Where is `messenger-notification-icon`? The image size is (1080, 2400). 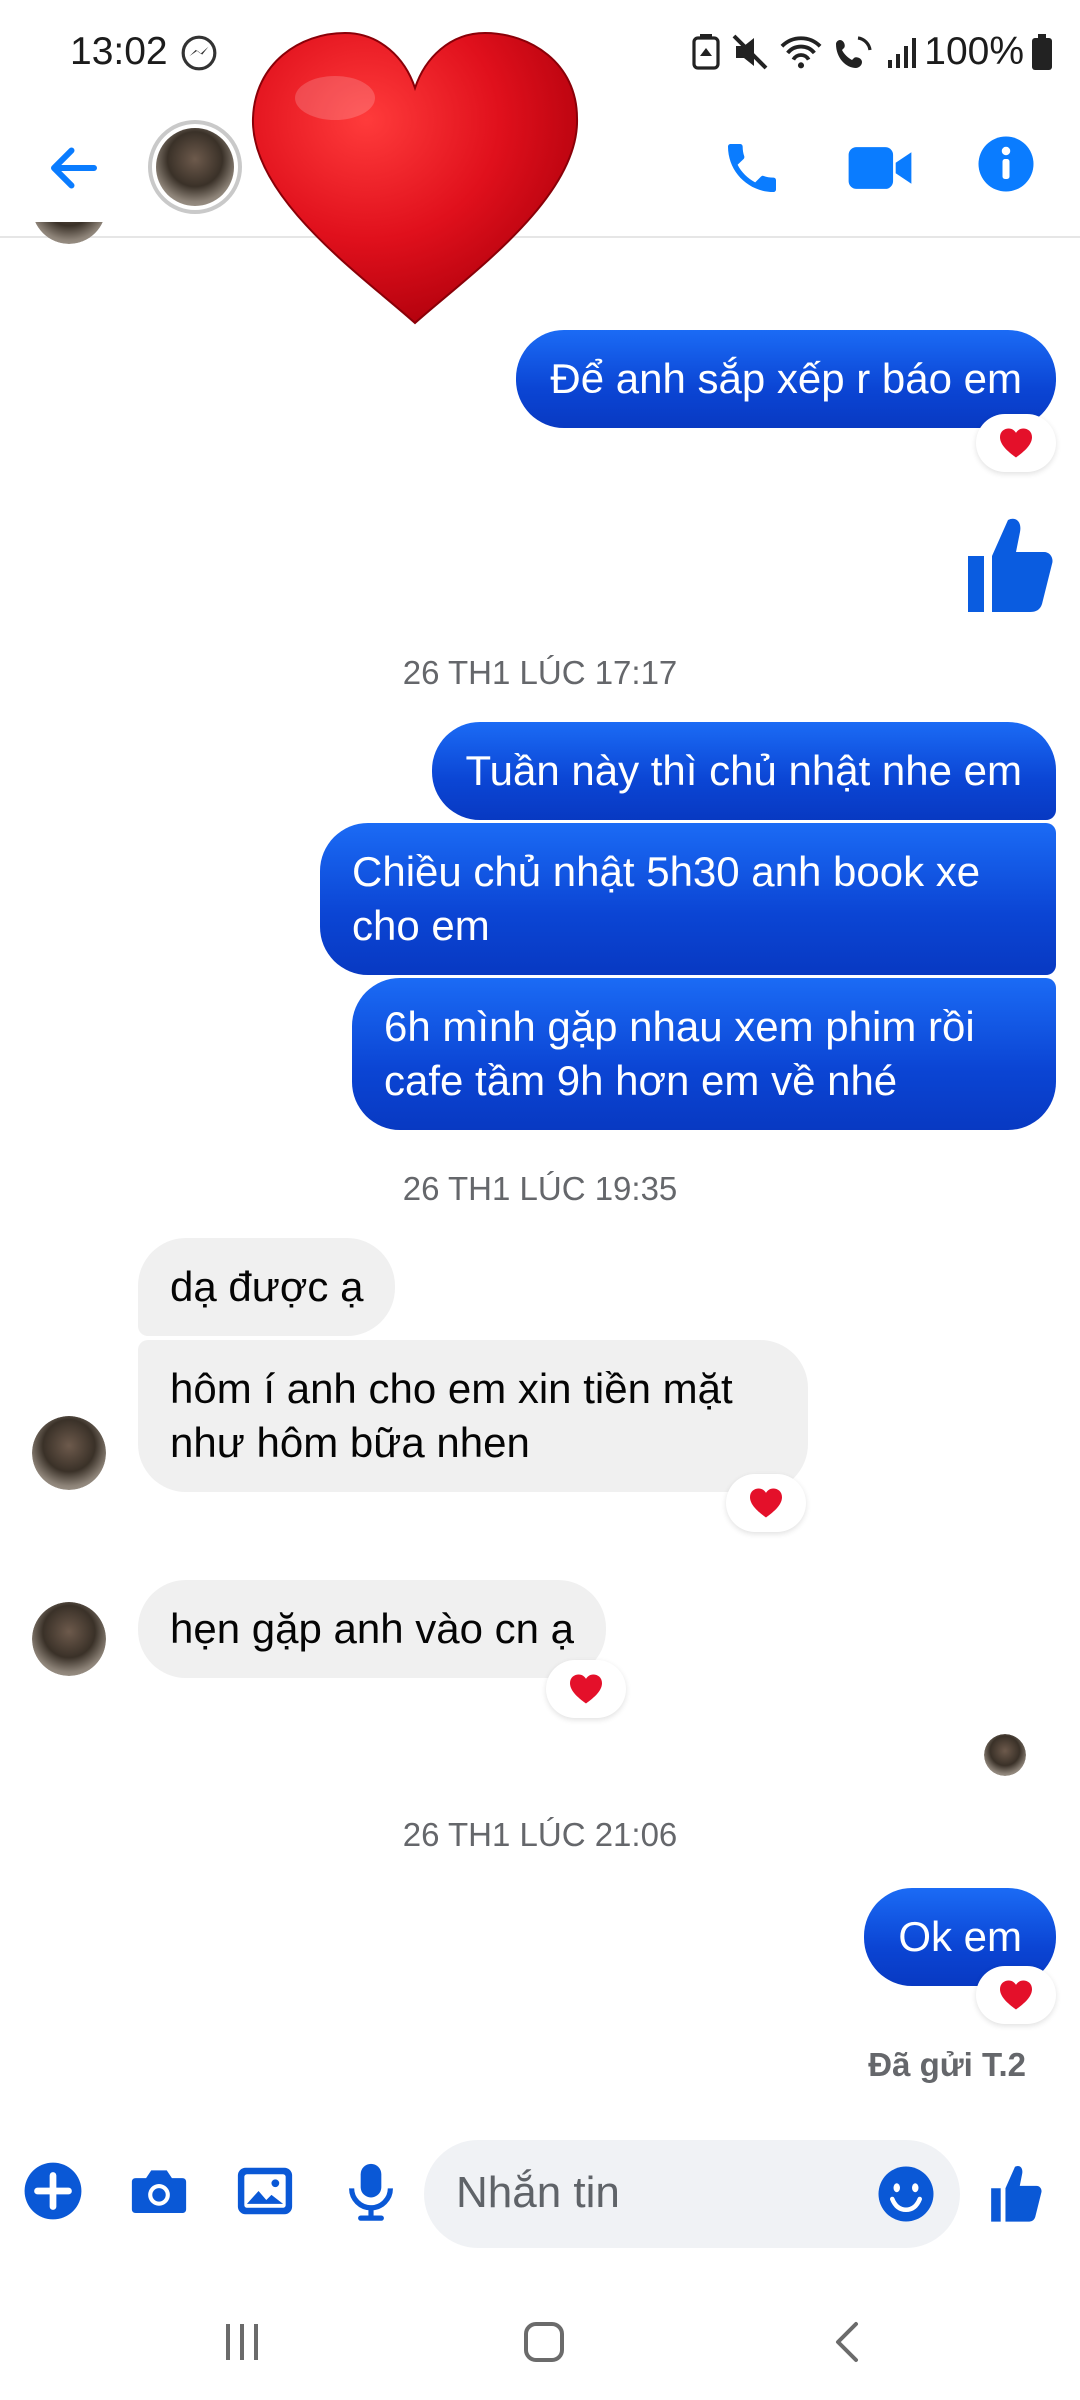
messenger-notification-icon is located at coordinates (199, 53).